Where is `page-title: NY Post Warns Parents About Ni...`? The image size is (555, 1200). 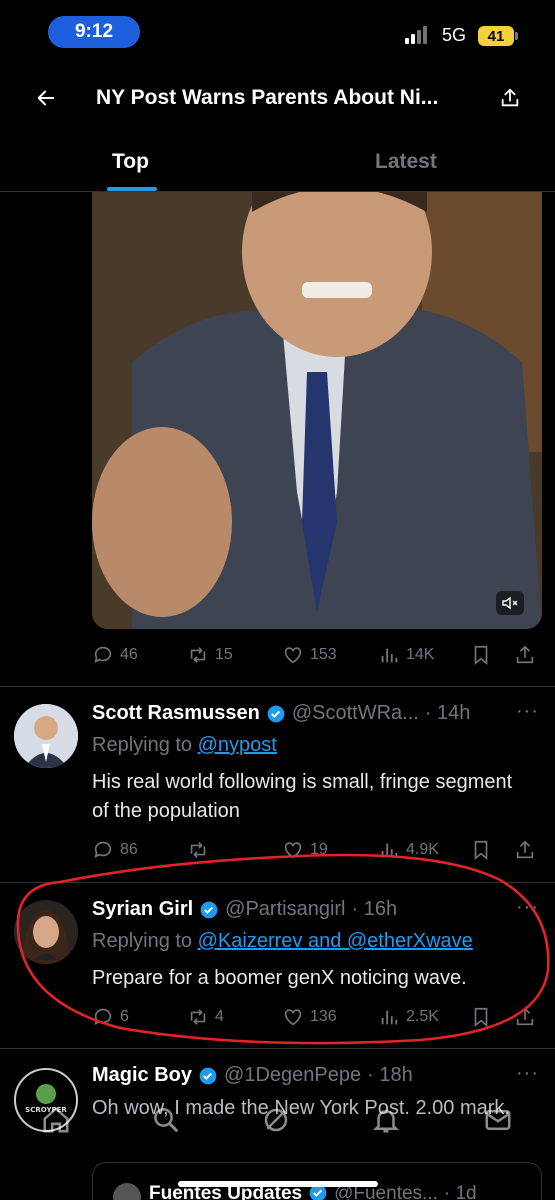
page-title: NY Post Warns Parents About Ni... is located at coordinates (267, 97).